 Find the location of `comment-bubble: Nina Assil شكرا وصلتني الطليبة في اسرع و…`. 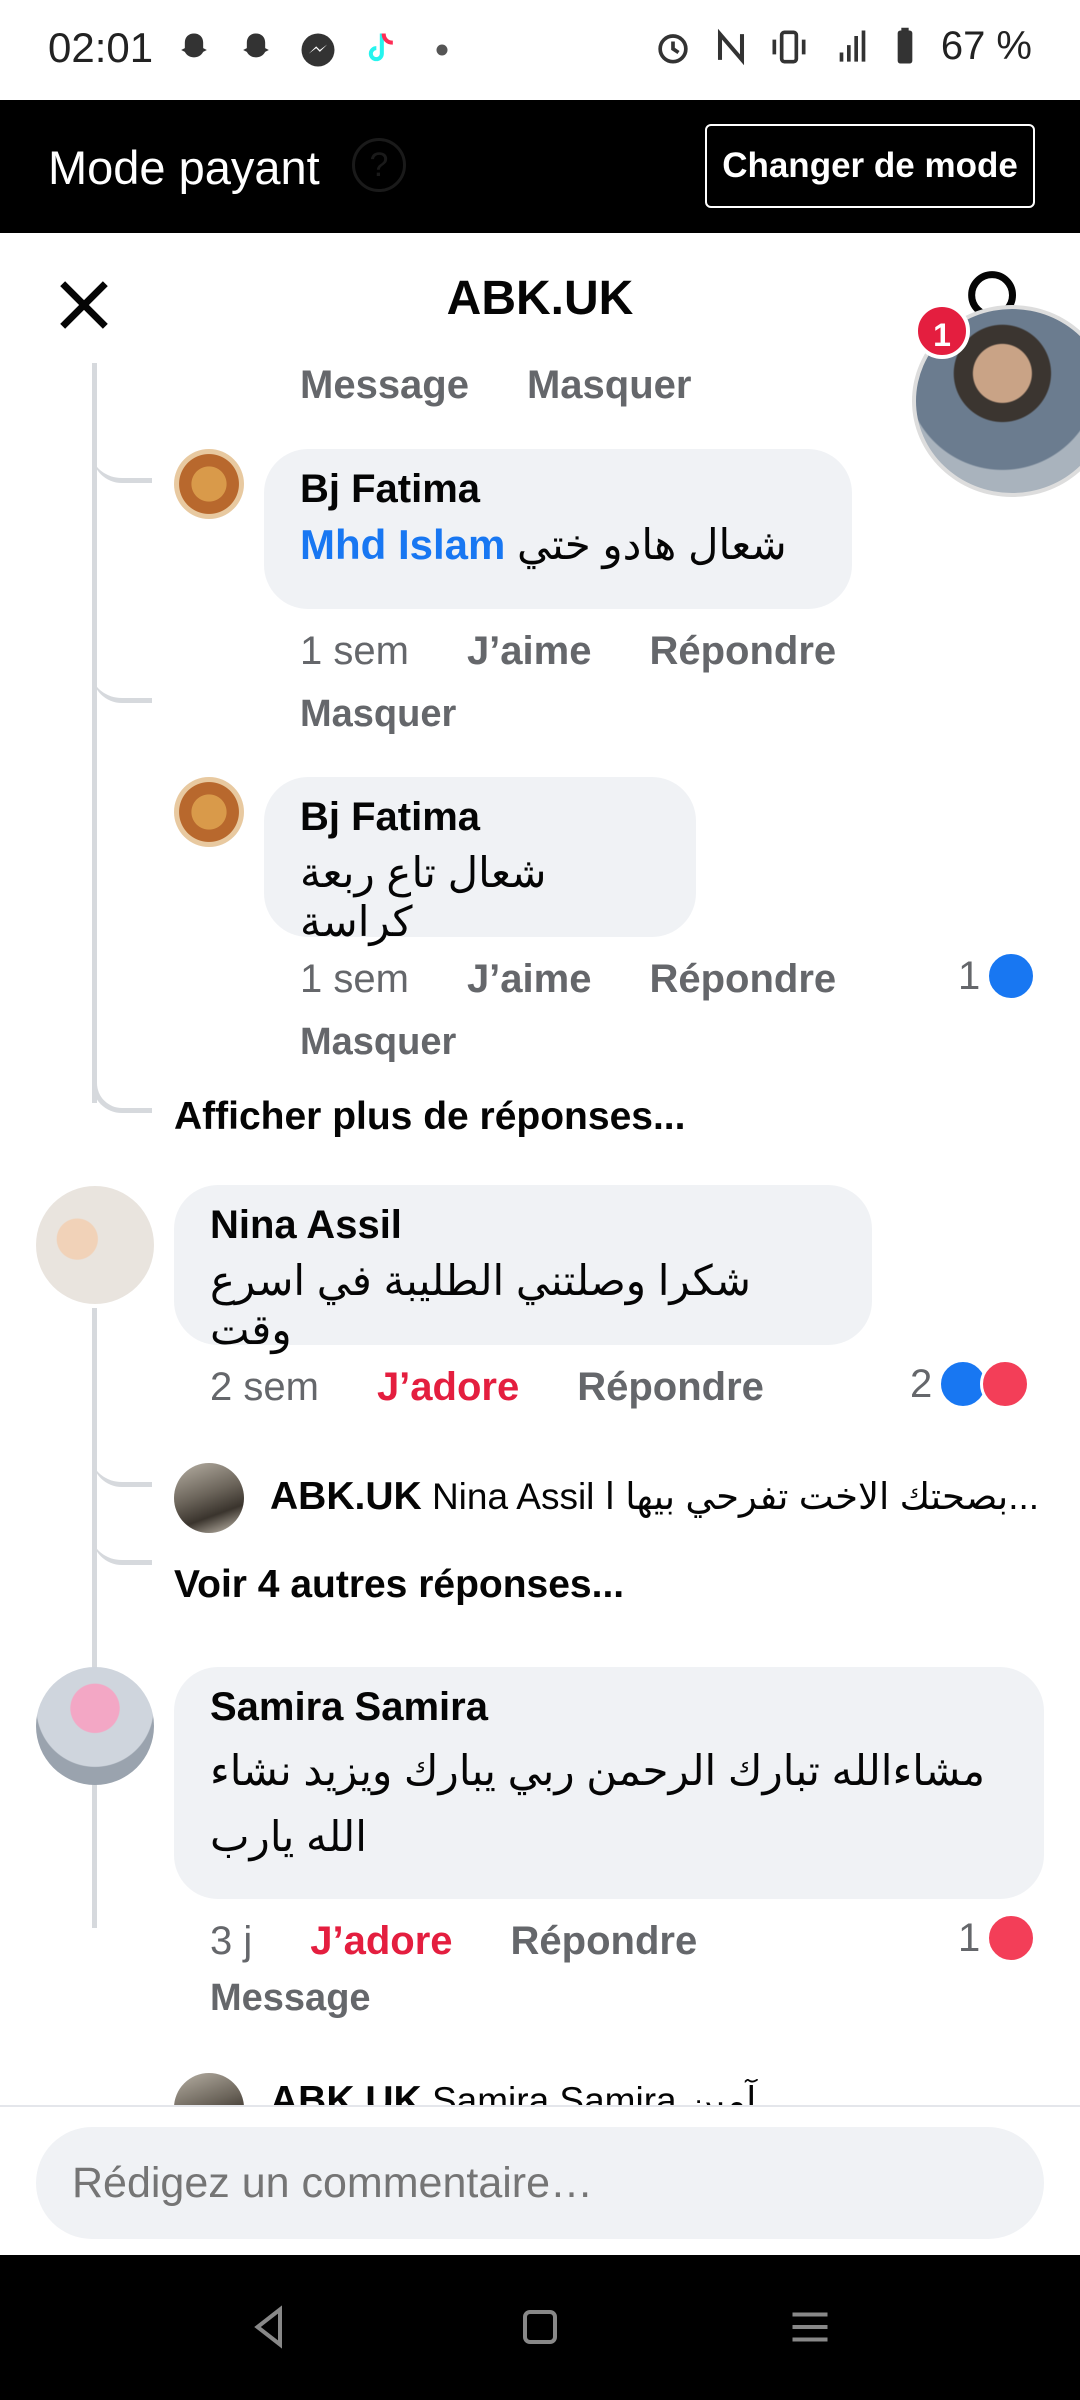

comment-bubble: Nina Assil شكرا وصلتني الطليبة في اسرع و… is located at coordinates (523, 1269).